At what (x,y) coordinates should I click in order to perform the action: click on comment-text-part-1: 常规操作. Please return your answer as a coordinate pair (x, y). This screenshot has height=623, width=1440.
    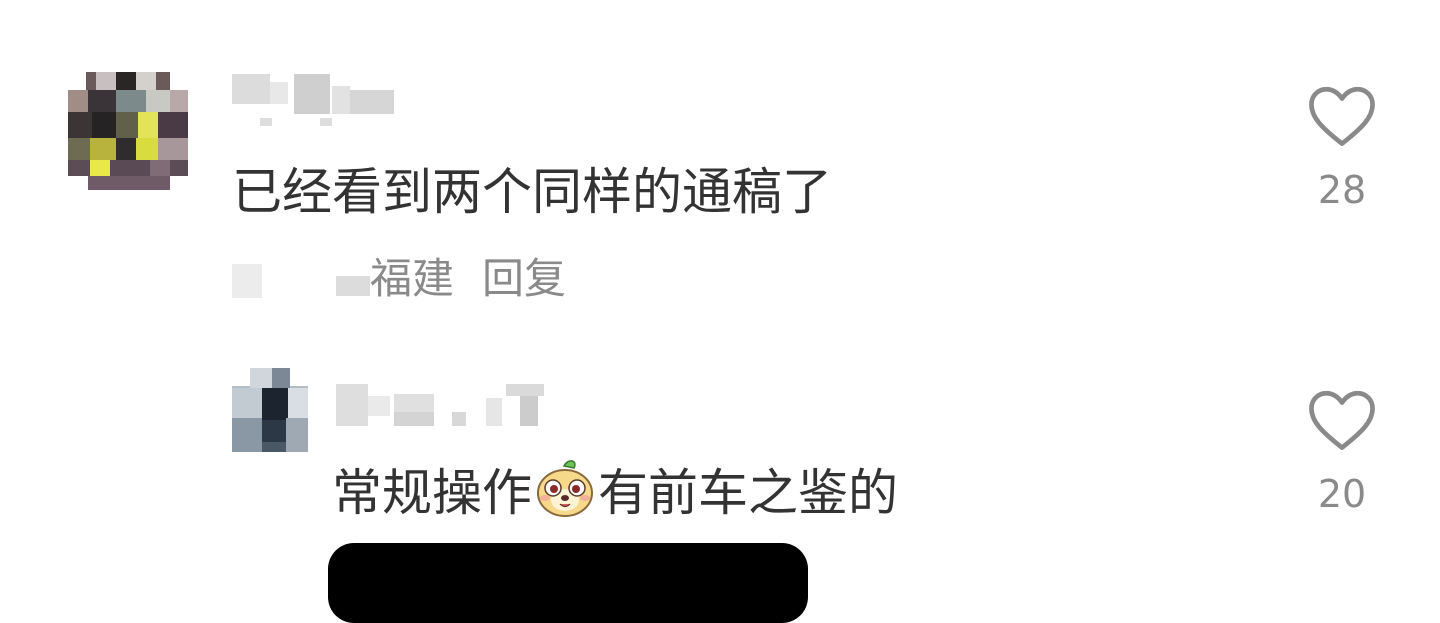
    Looking at the image, I should click on (432, 493).